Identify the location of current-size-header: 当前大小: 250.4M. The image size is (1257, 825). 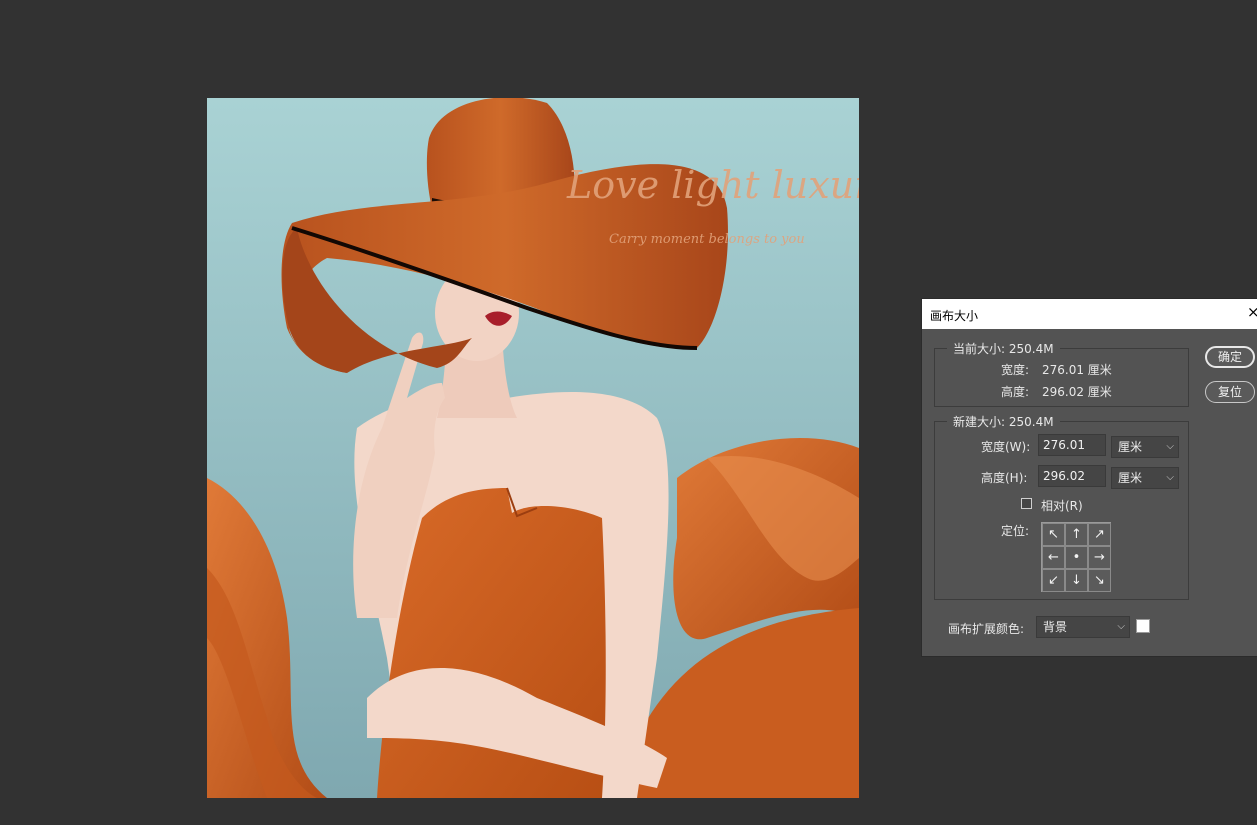
(1003, 348).